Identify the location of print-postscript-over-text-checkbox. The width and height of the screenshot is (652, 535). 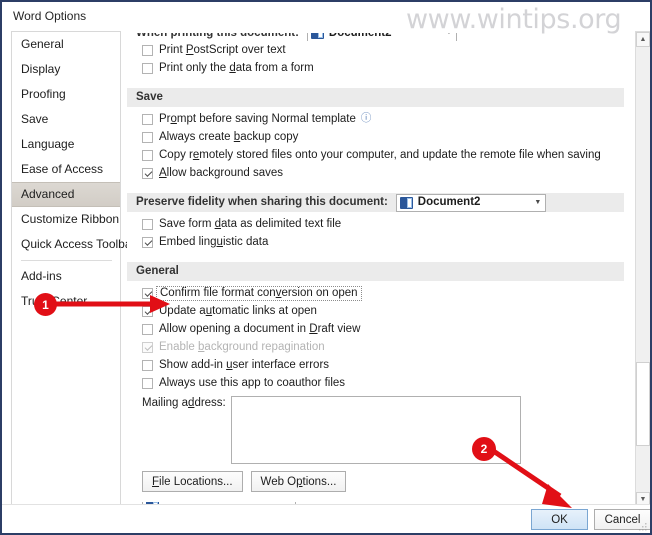
(147, 50).